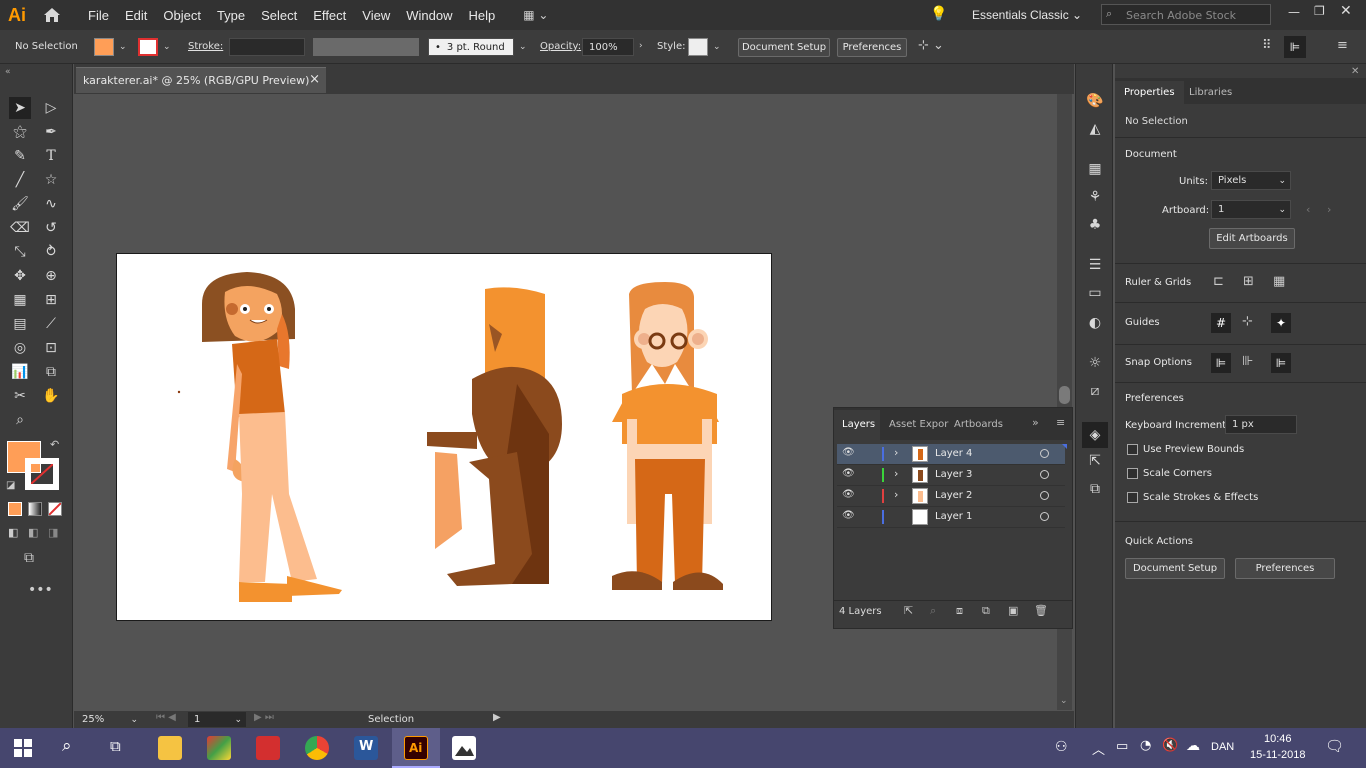 Image resolution: width=1366 pixels, height=768 pixels. I want to click on gradient-mode-icon, so click(35, 509).